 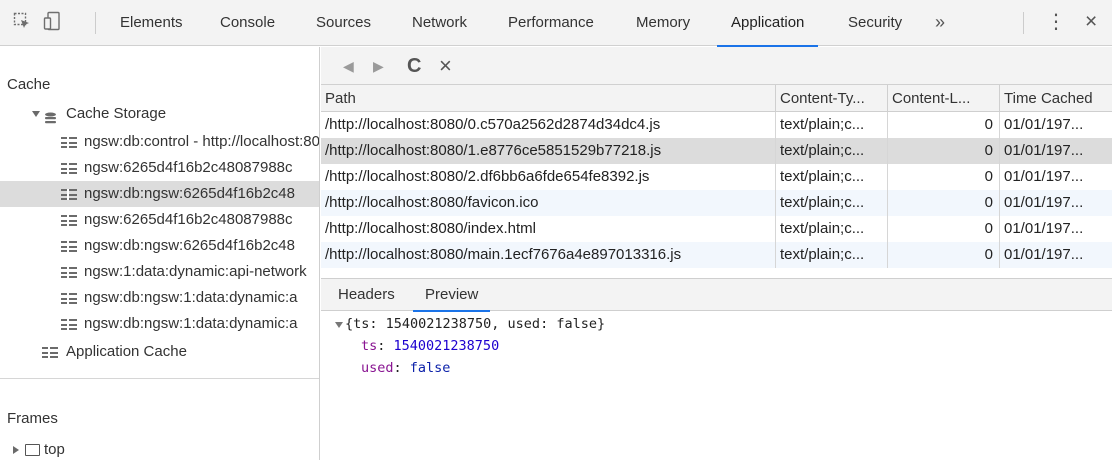 I want to click on property-key: used, so click(x=377, y=368).